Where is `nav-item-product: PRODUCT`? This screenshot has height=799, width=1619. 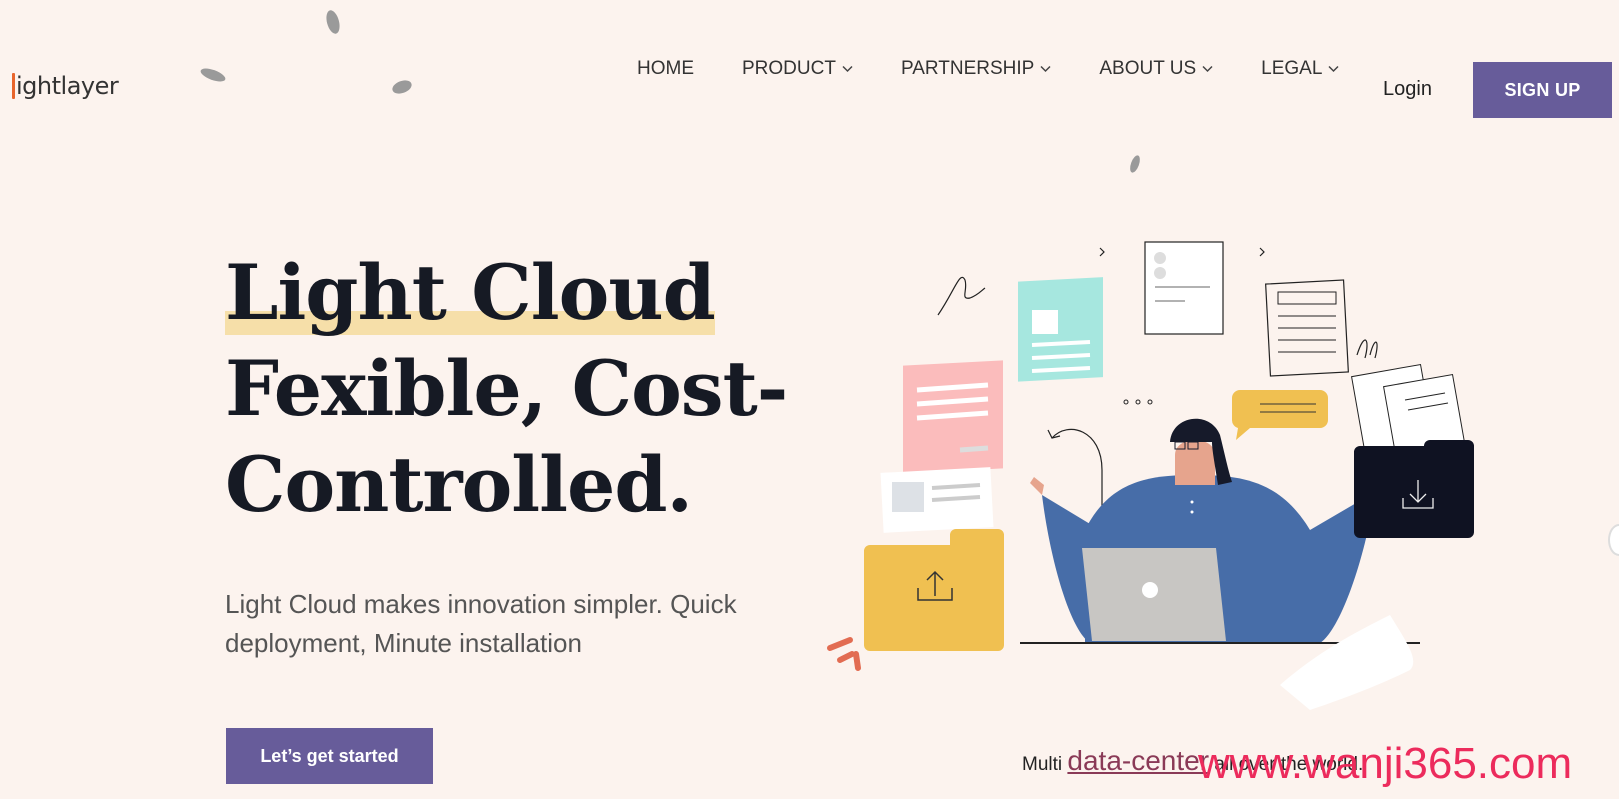 nav-item-product: PRODUCT is located at coordinates (797, 69).